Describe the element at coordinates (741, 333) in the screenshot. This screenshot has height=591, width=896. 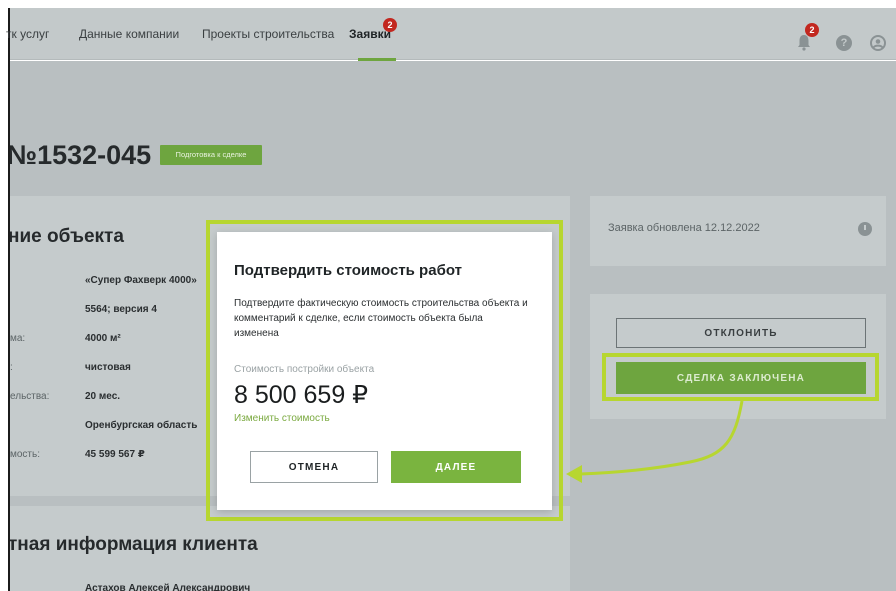
I see `reject-button: ОТКЛОНИТЬ` at that location.